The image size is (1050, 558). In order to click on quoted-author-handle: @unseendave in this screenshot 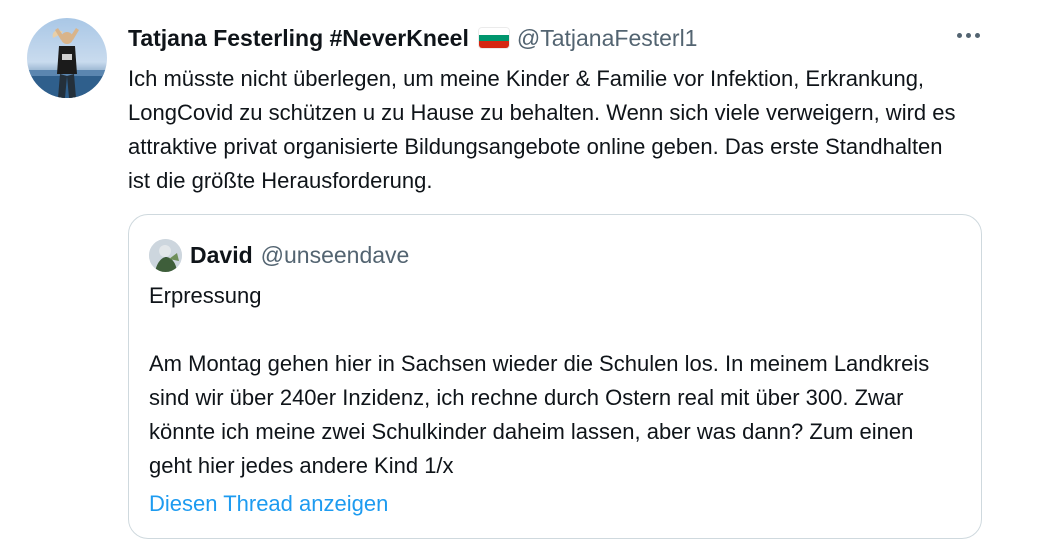, I will do `click(335, 254)`.